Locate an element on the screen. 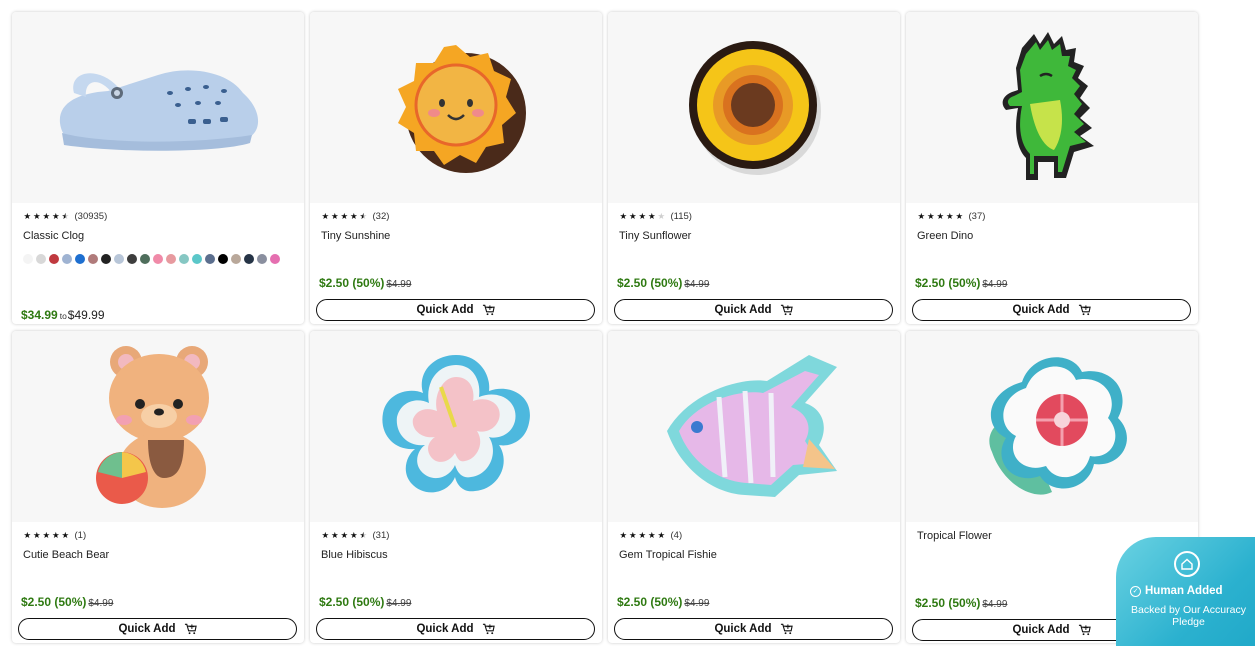 This screenshot has height=646, width=1255. star-rating: ★ ★ ★ ★ ★ (30935) is located at coordinates (158, 216).